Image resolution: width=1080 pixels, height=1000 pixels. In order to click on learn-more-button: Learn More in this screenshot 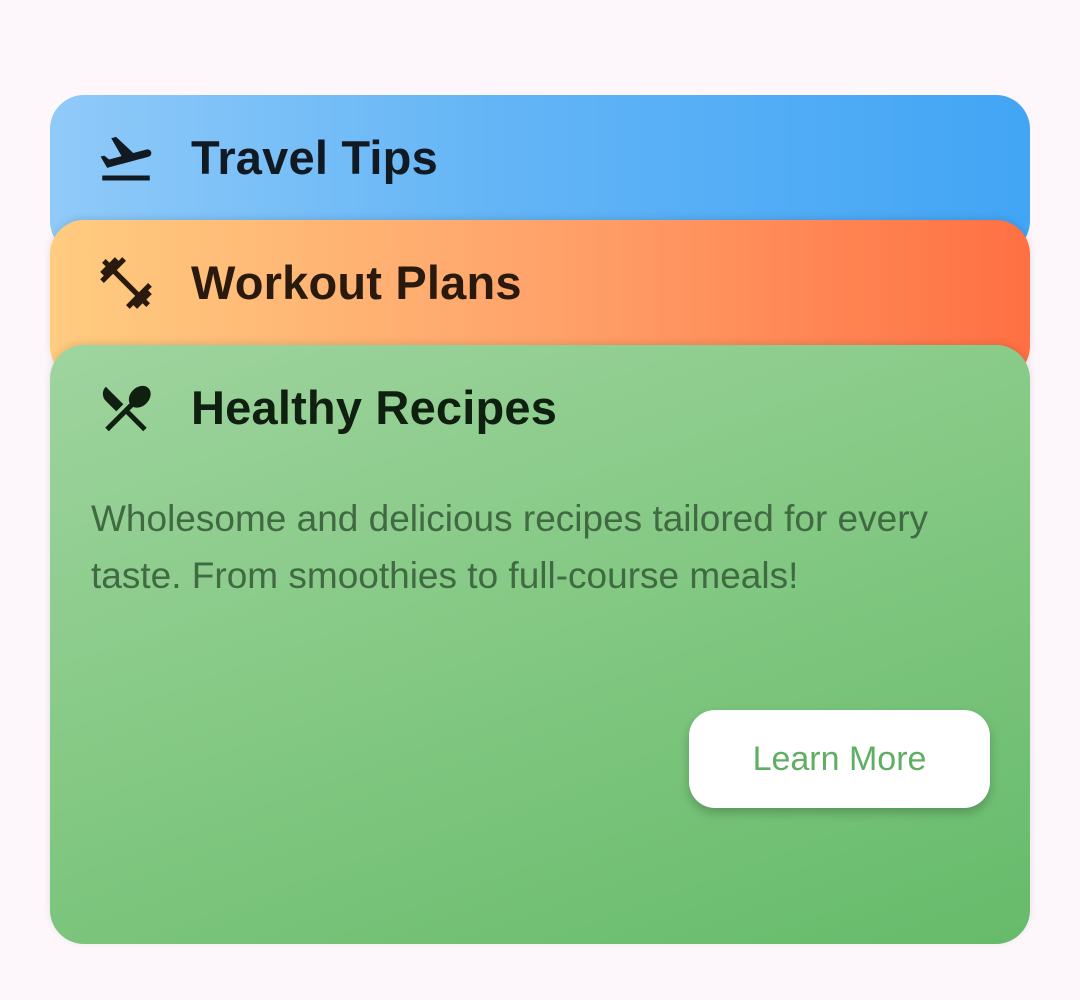, I will do `click(839, 759)`.